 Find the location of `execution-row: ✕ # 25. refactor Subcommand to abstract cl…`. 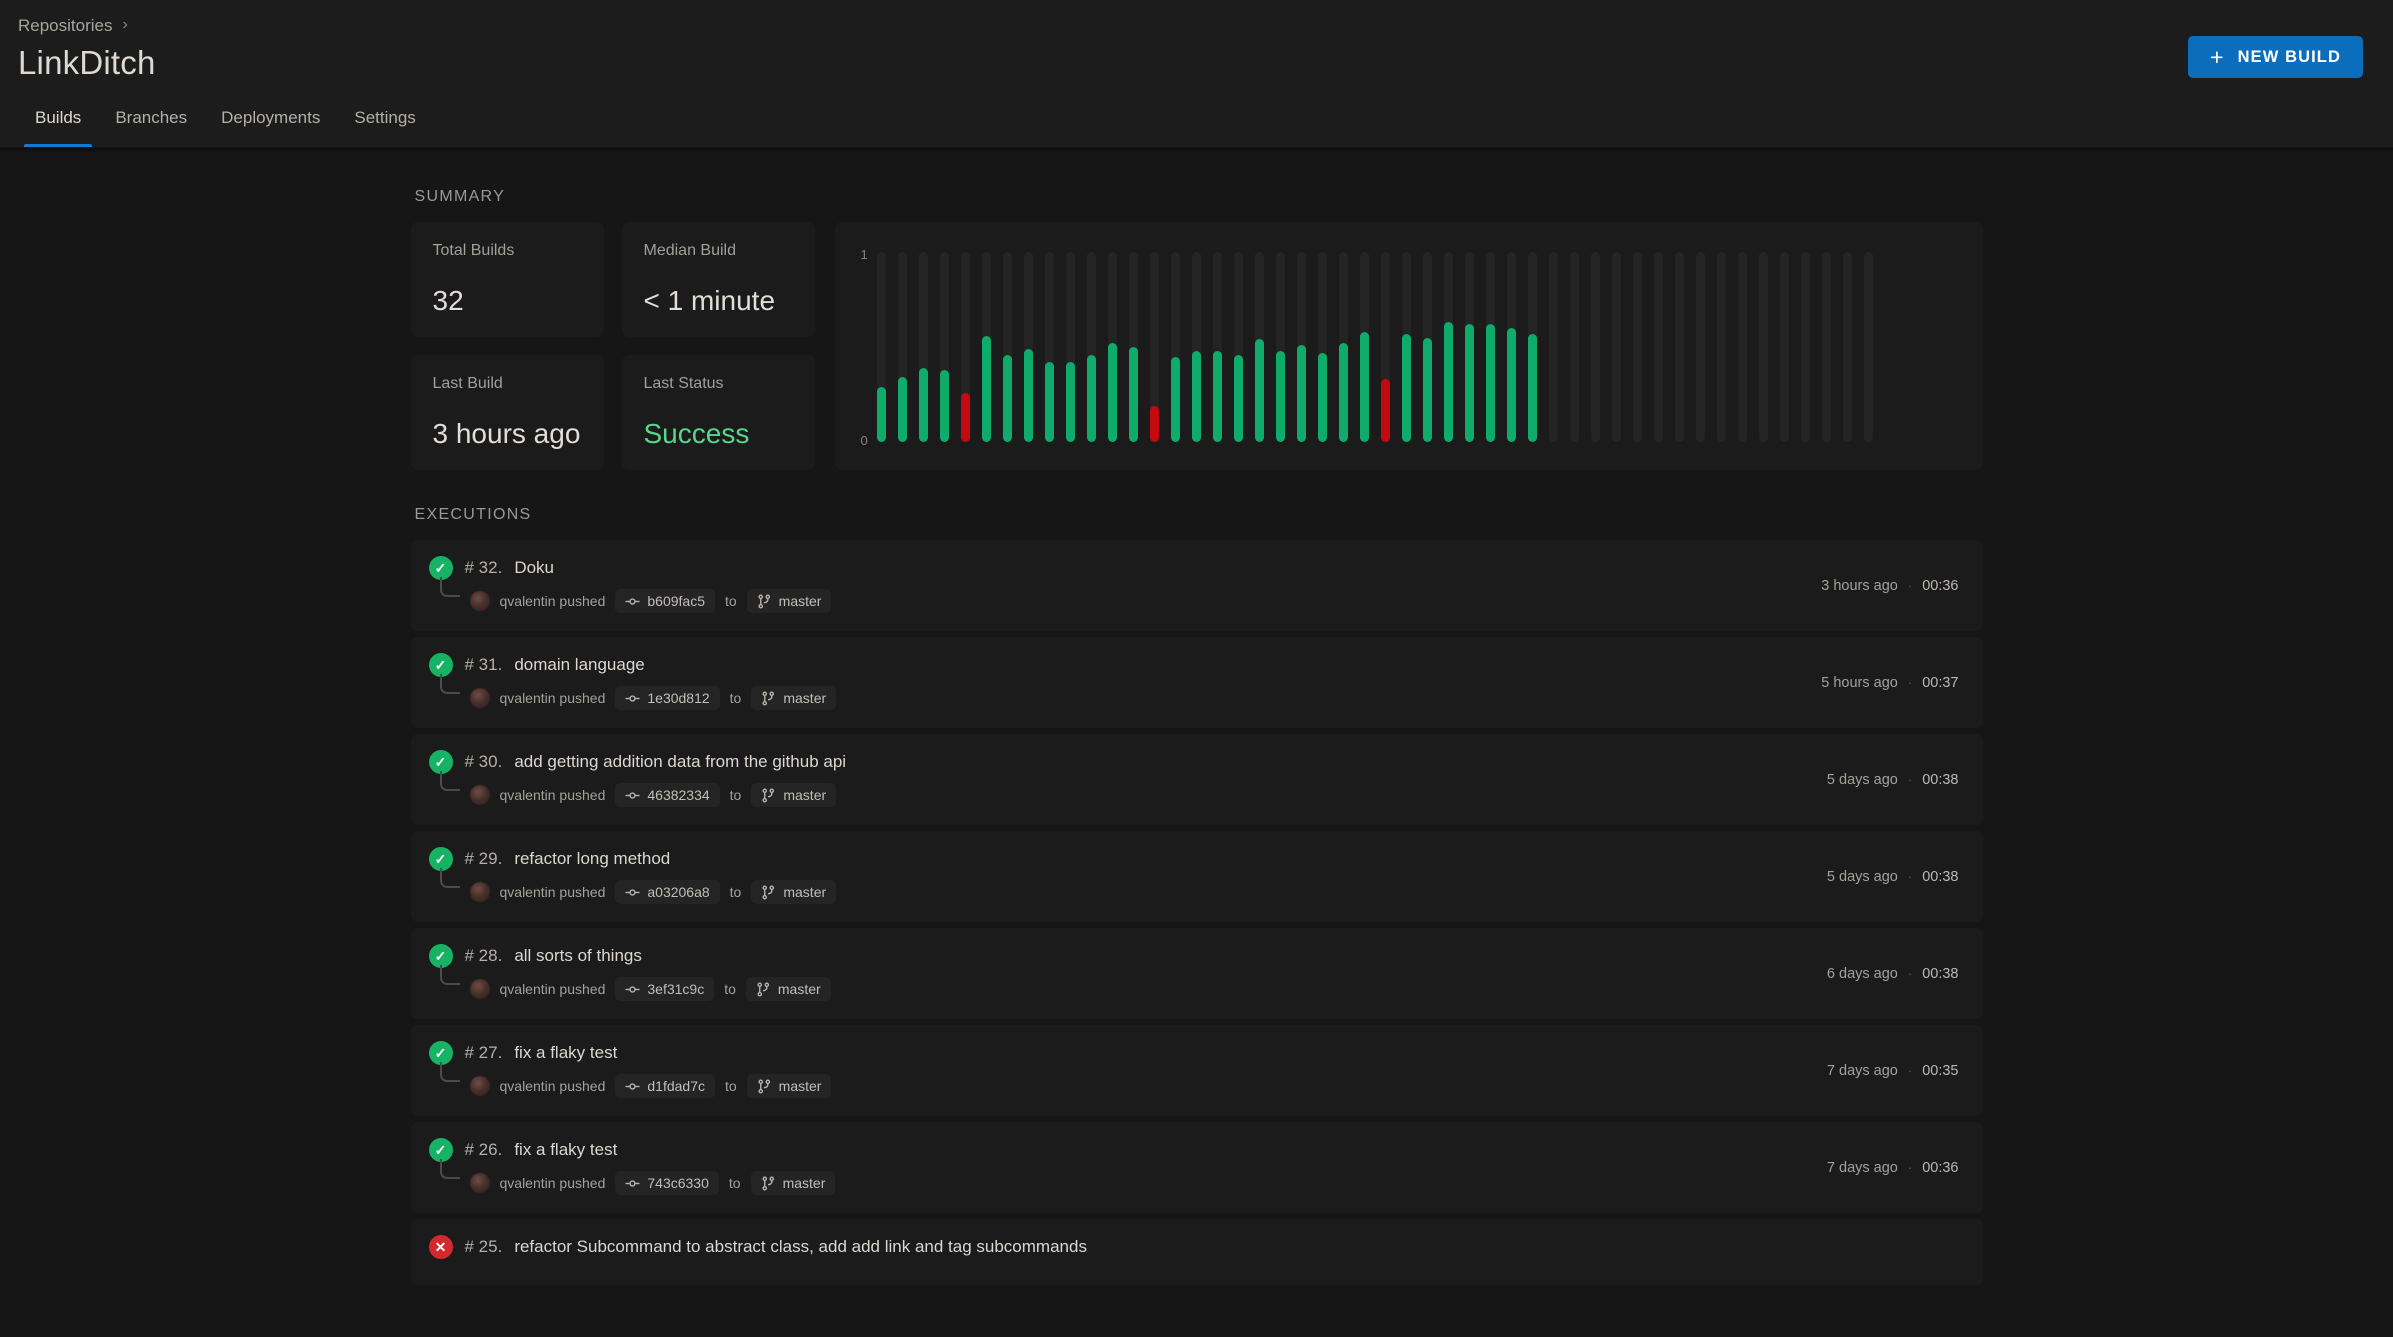

execution-row: ✕ # 25. refactor Subcommand to abstract cl… is located at coordinates (1196, 1252).